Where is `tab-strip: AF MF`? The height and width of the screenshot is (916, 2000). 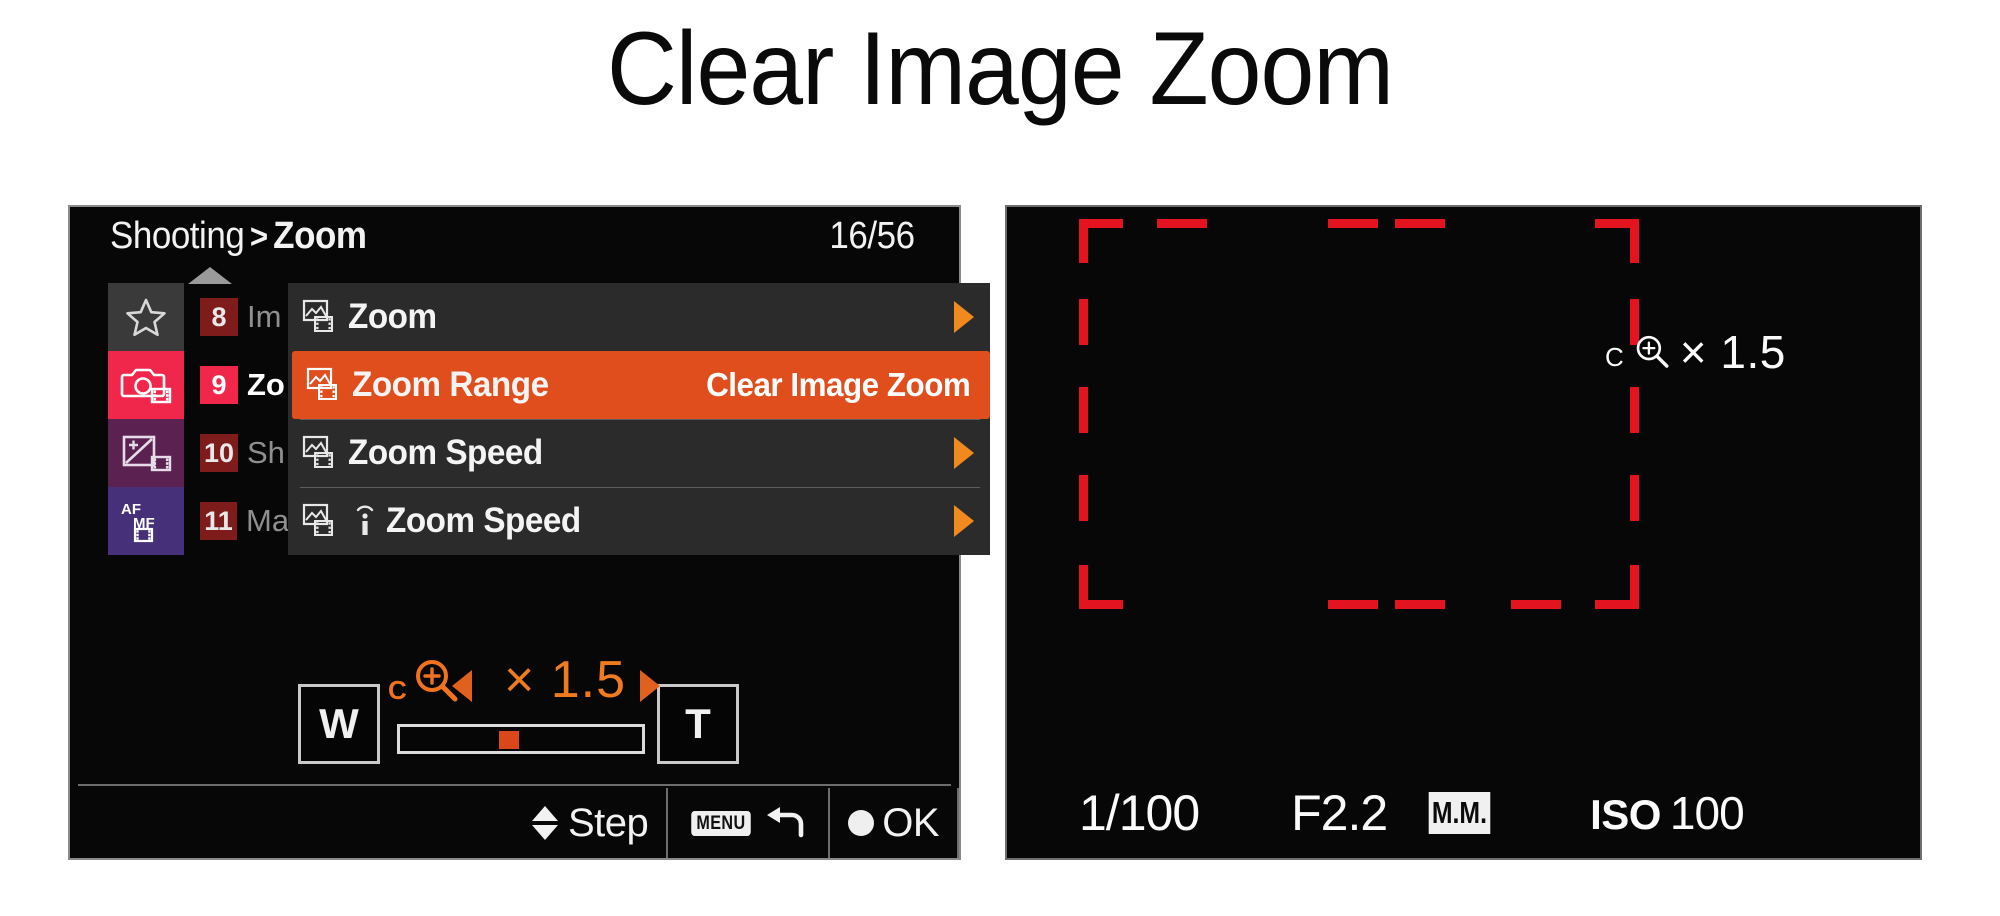 tab-strip: AF MF is located at coordinates (146, 419).